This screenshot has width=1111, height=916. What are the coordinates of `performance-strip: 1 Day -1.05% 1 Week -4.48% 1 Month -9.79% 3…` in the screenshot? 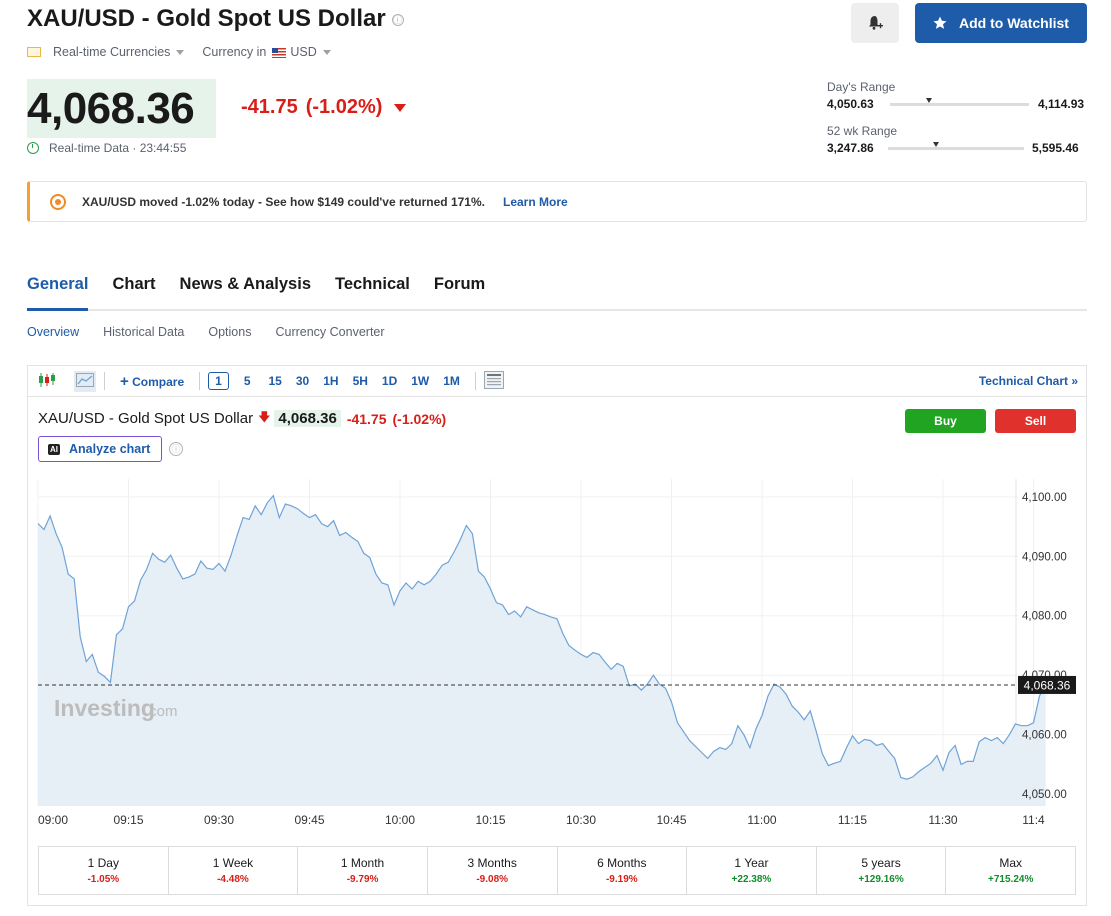 It's located at (557, 870).